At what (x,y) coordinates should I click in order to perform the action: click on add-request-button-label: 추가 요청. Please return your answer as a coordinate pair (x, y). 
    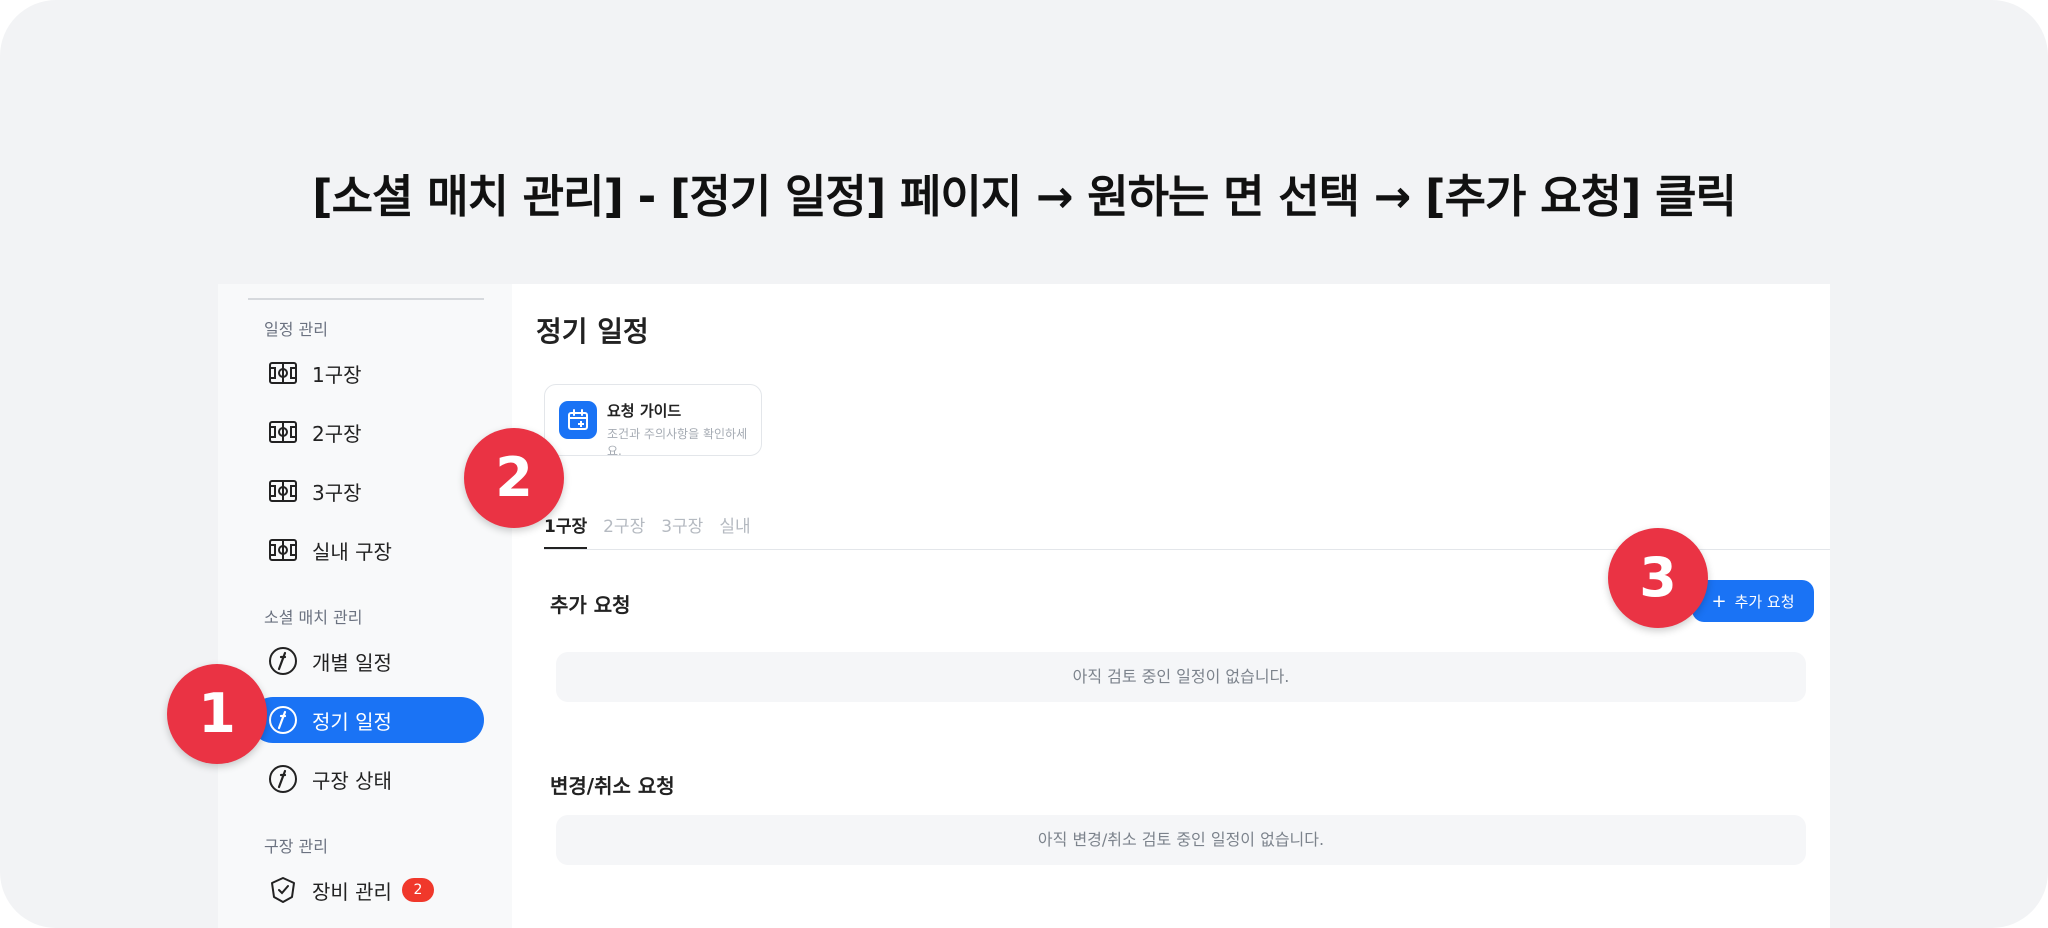
    Looking at the image, I should click on (1764, 601).